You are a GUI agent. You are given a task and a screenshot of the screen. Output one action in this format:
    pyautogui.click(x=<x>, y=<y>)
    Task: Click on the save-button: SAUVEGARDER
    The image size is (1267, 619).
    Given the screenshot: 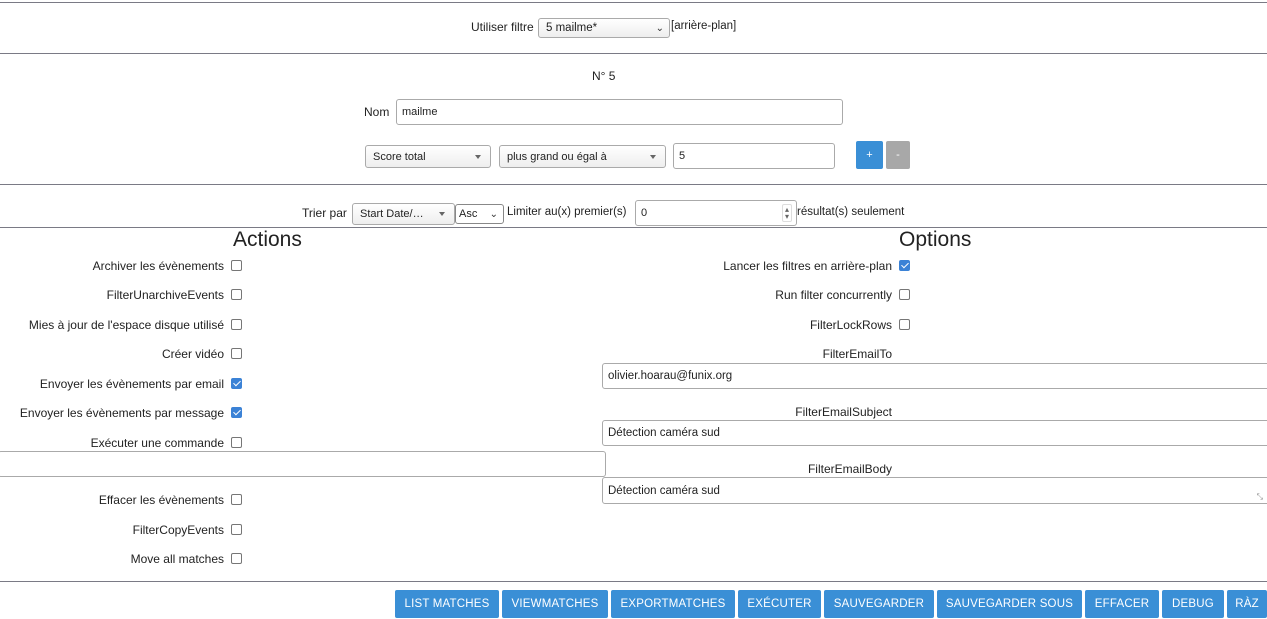 What is the action you would take?
    pyautogui.click(x=879, y=604)
    